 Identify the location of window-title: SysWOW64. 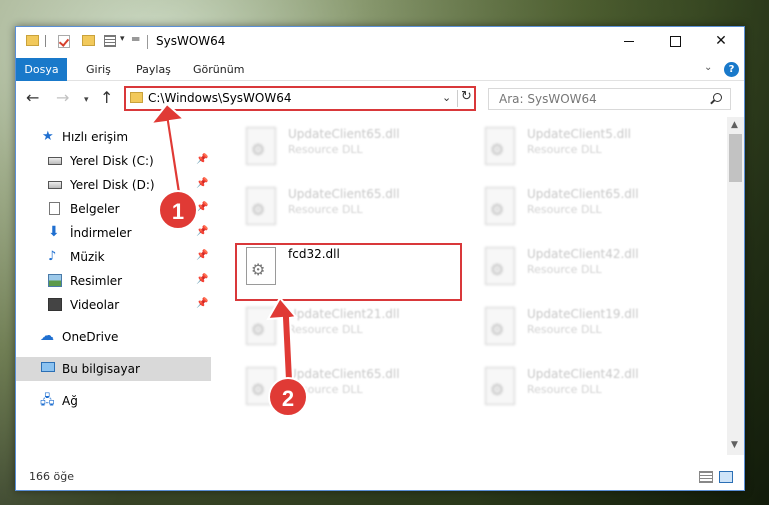
(191, 41).